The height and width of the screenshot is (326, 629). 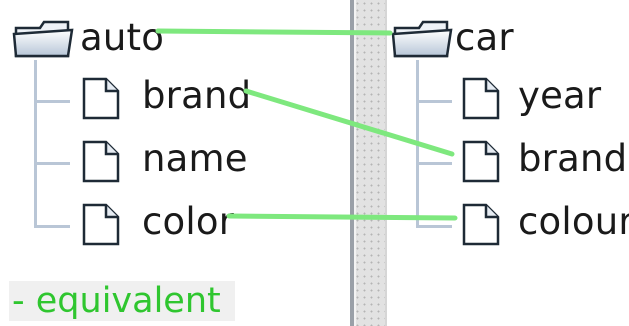 I want to click on left-tree-item-label: color, so click(x=188, y=221).